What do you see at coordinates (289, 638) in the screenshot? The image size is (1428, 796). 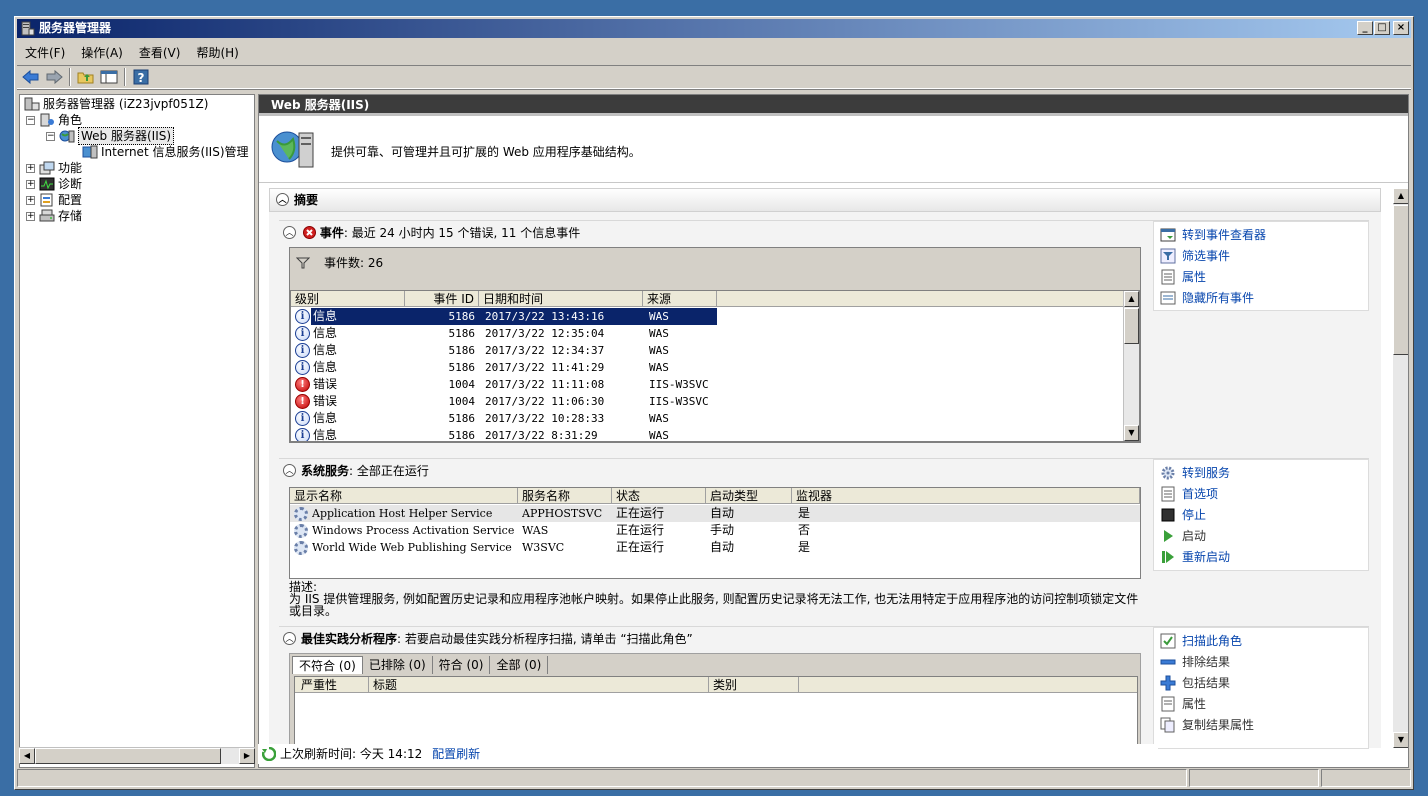 I see `collapse-bpa-icon: ︿` at bounding box center [289, 638].